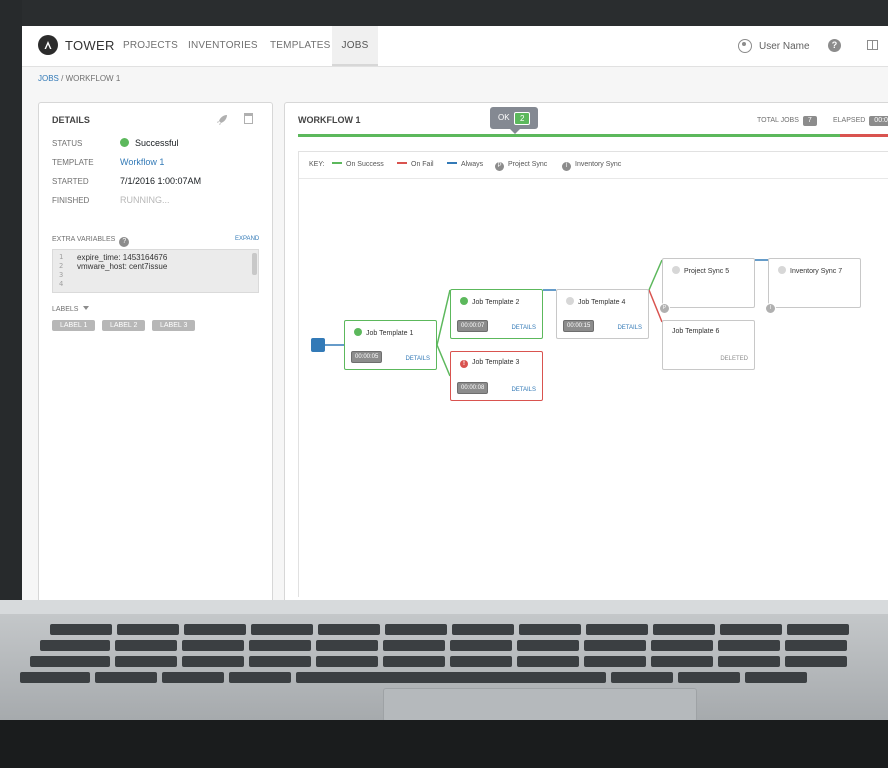 Image resolution: width=888 pixels, height=768 pixels. What do you see at coordinates (864, 135) in the screenshot?
I see `job-status-bar-fail` at bounding box center [864, 135].